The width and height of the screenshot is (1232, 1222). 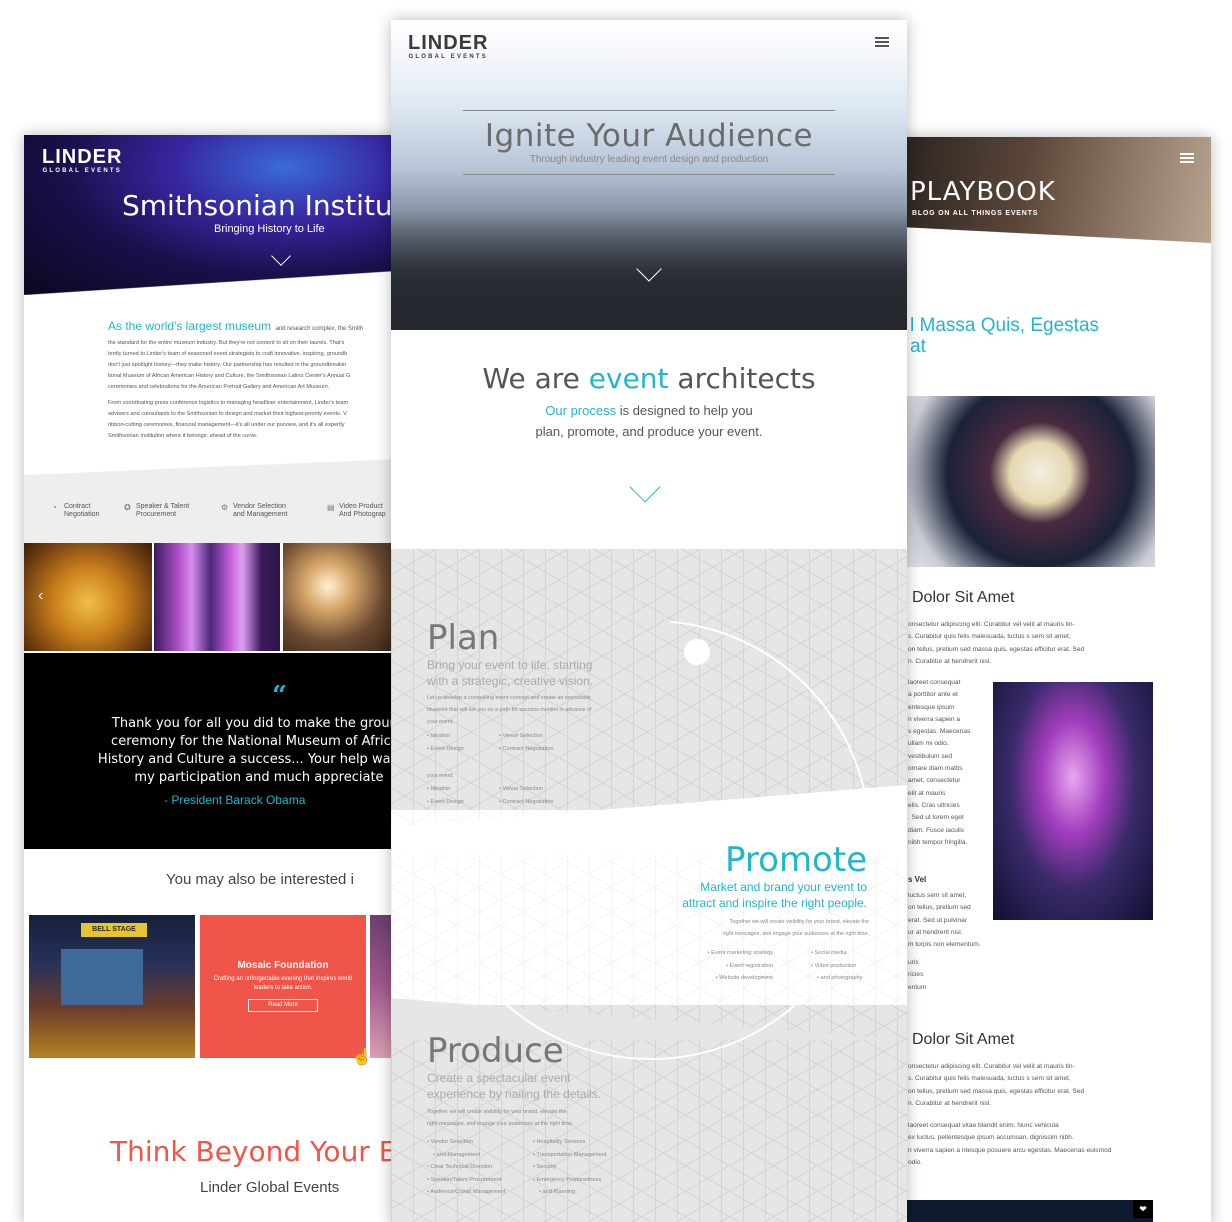 I want to click on promote-title: Promote, so click(x=796, y=860).